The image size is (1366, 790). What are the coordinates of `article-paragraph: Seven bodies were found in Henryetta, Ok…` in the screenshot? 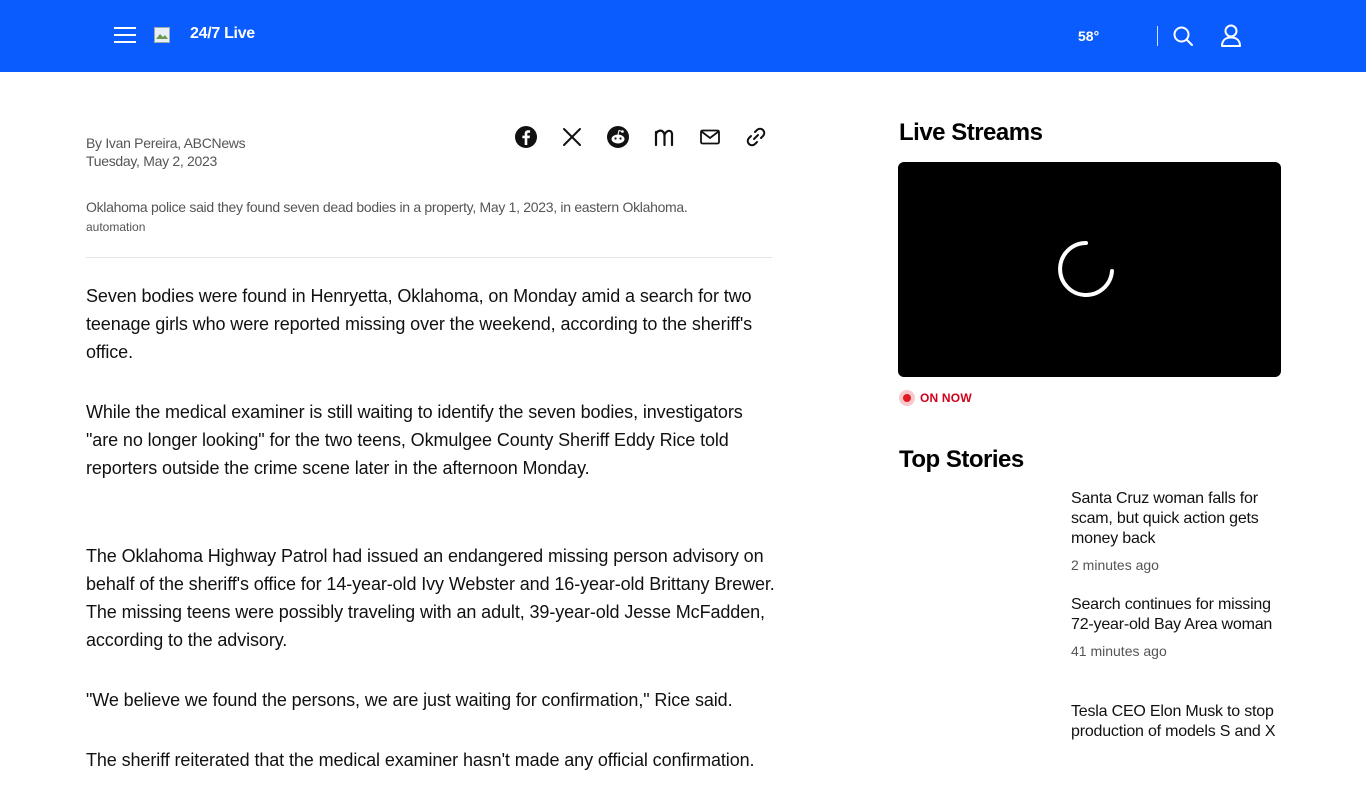 It's located at (419, 324).